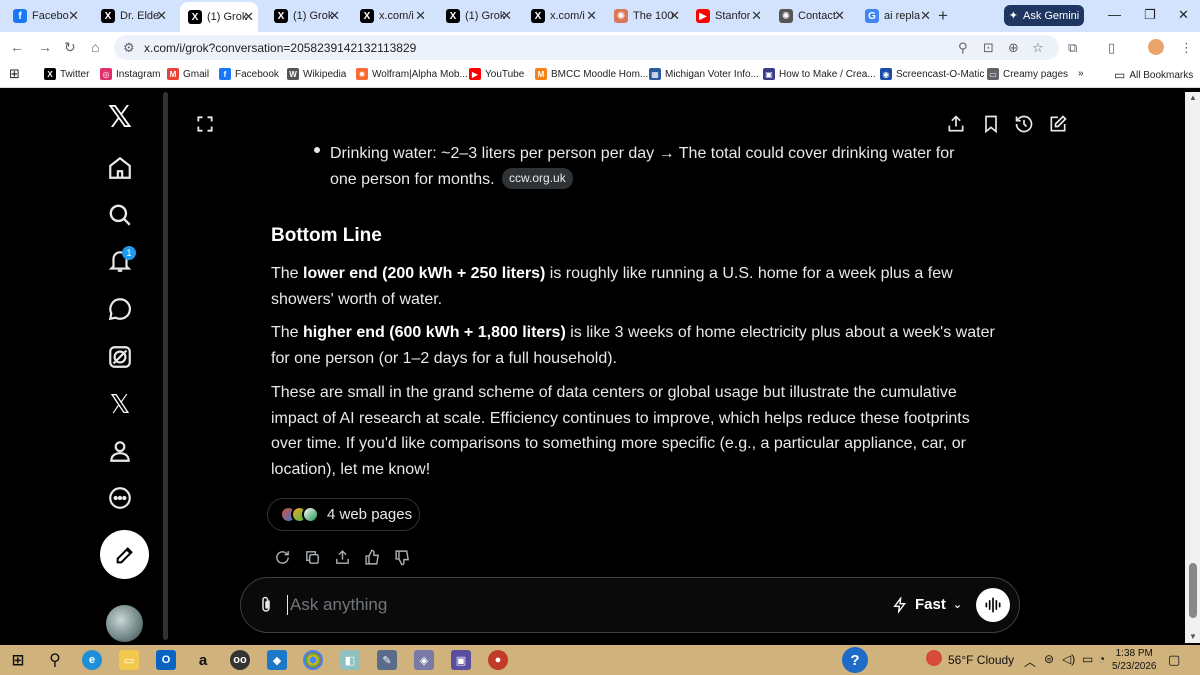 The height and width of the screenshot is (675, 1200). Describe the element at coordinates (18, 660) in the screenshot. I see `windows-start-icon: ⊞` at that location.